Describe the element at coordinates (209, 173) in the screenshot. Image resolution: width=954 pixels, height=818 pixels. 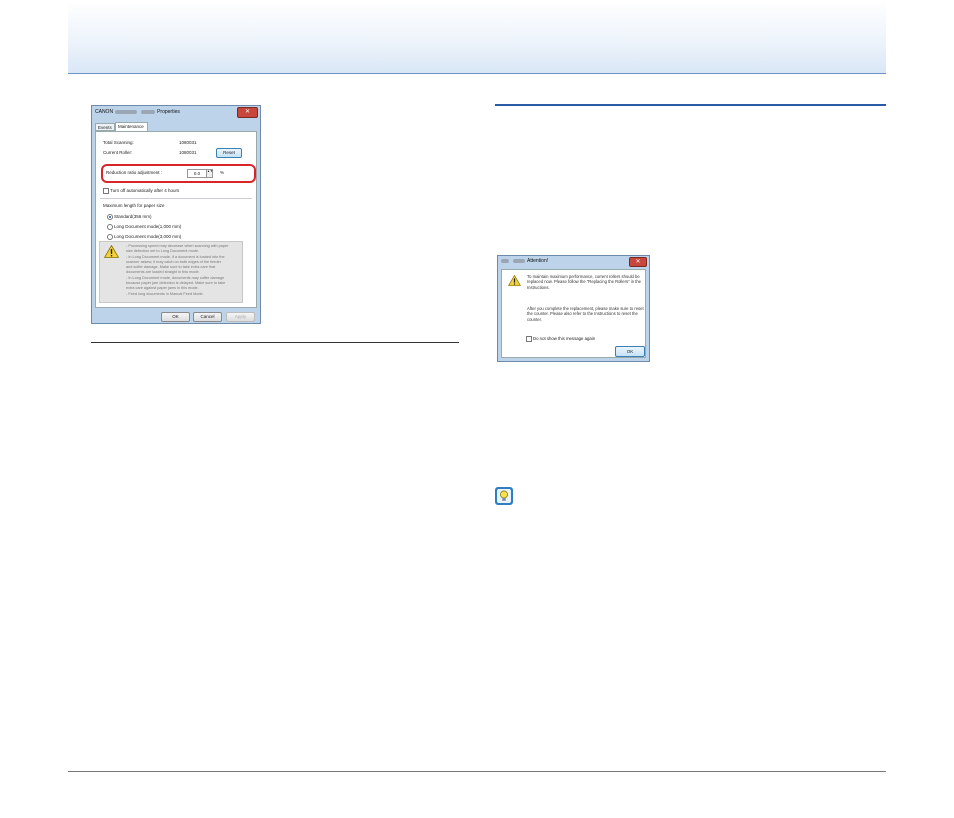
I see `reduction-ratio-stepper: ▲▼` at that location.